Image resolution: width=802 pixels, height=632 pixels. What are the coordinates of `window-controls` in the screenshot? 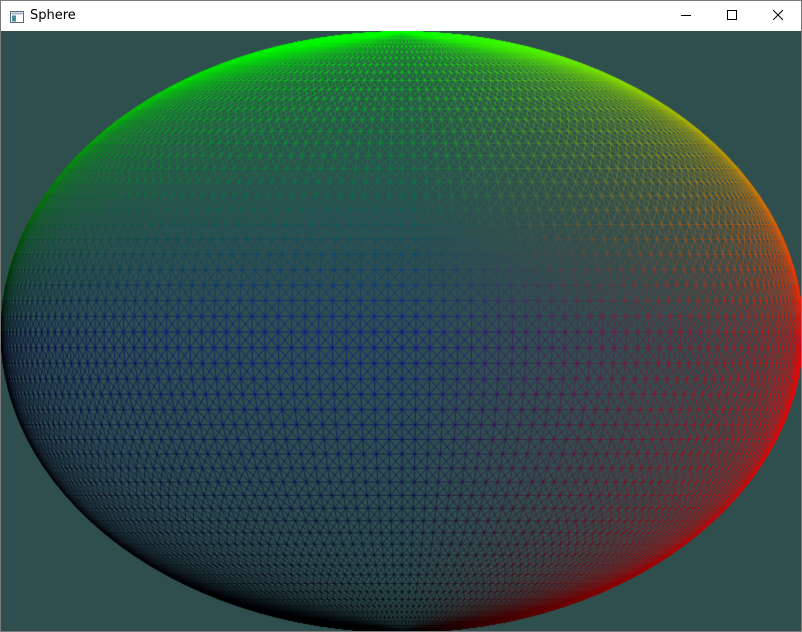 It's located at (732, 16).